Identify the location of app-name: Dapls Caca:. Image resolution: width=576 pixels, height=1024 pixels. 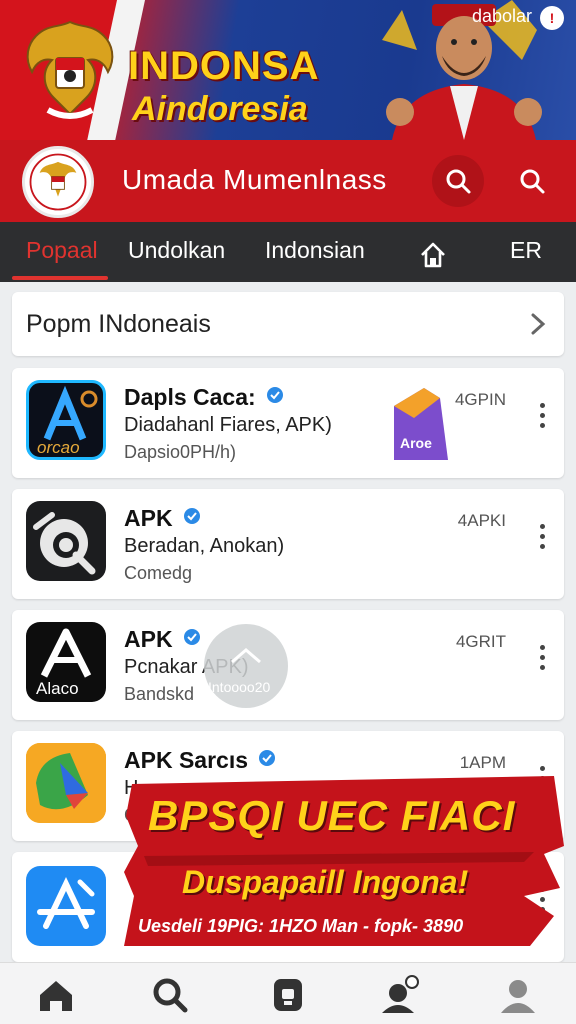
(204, 397).